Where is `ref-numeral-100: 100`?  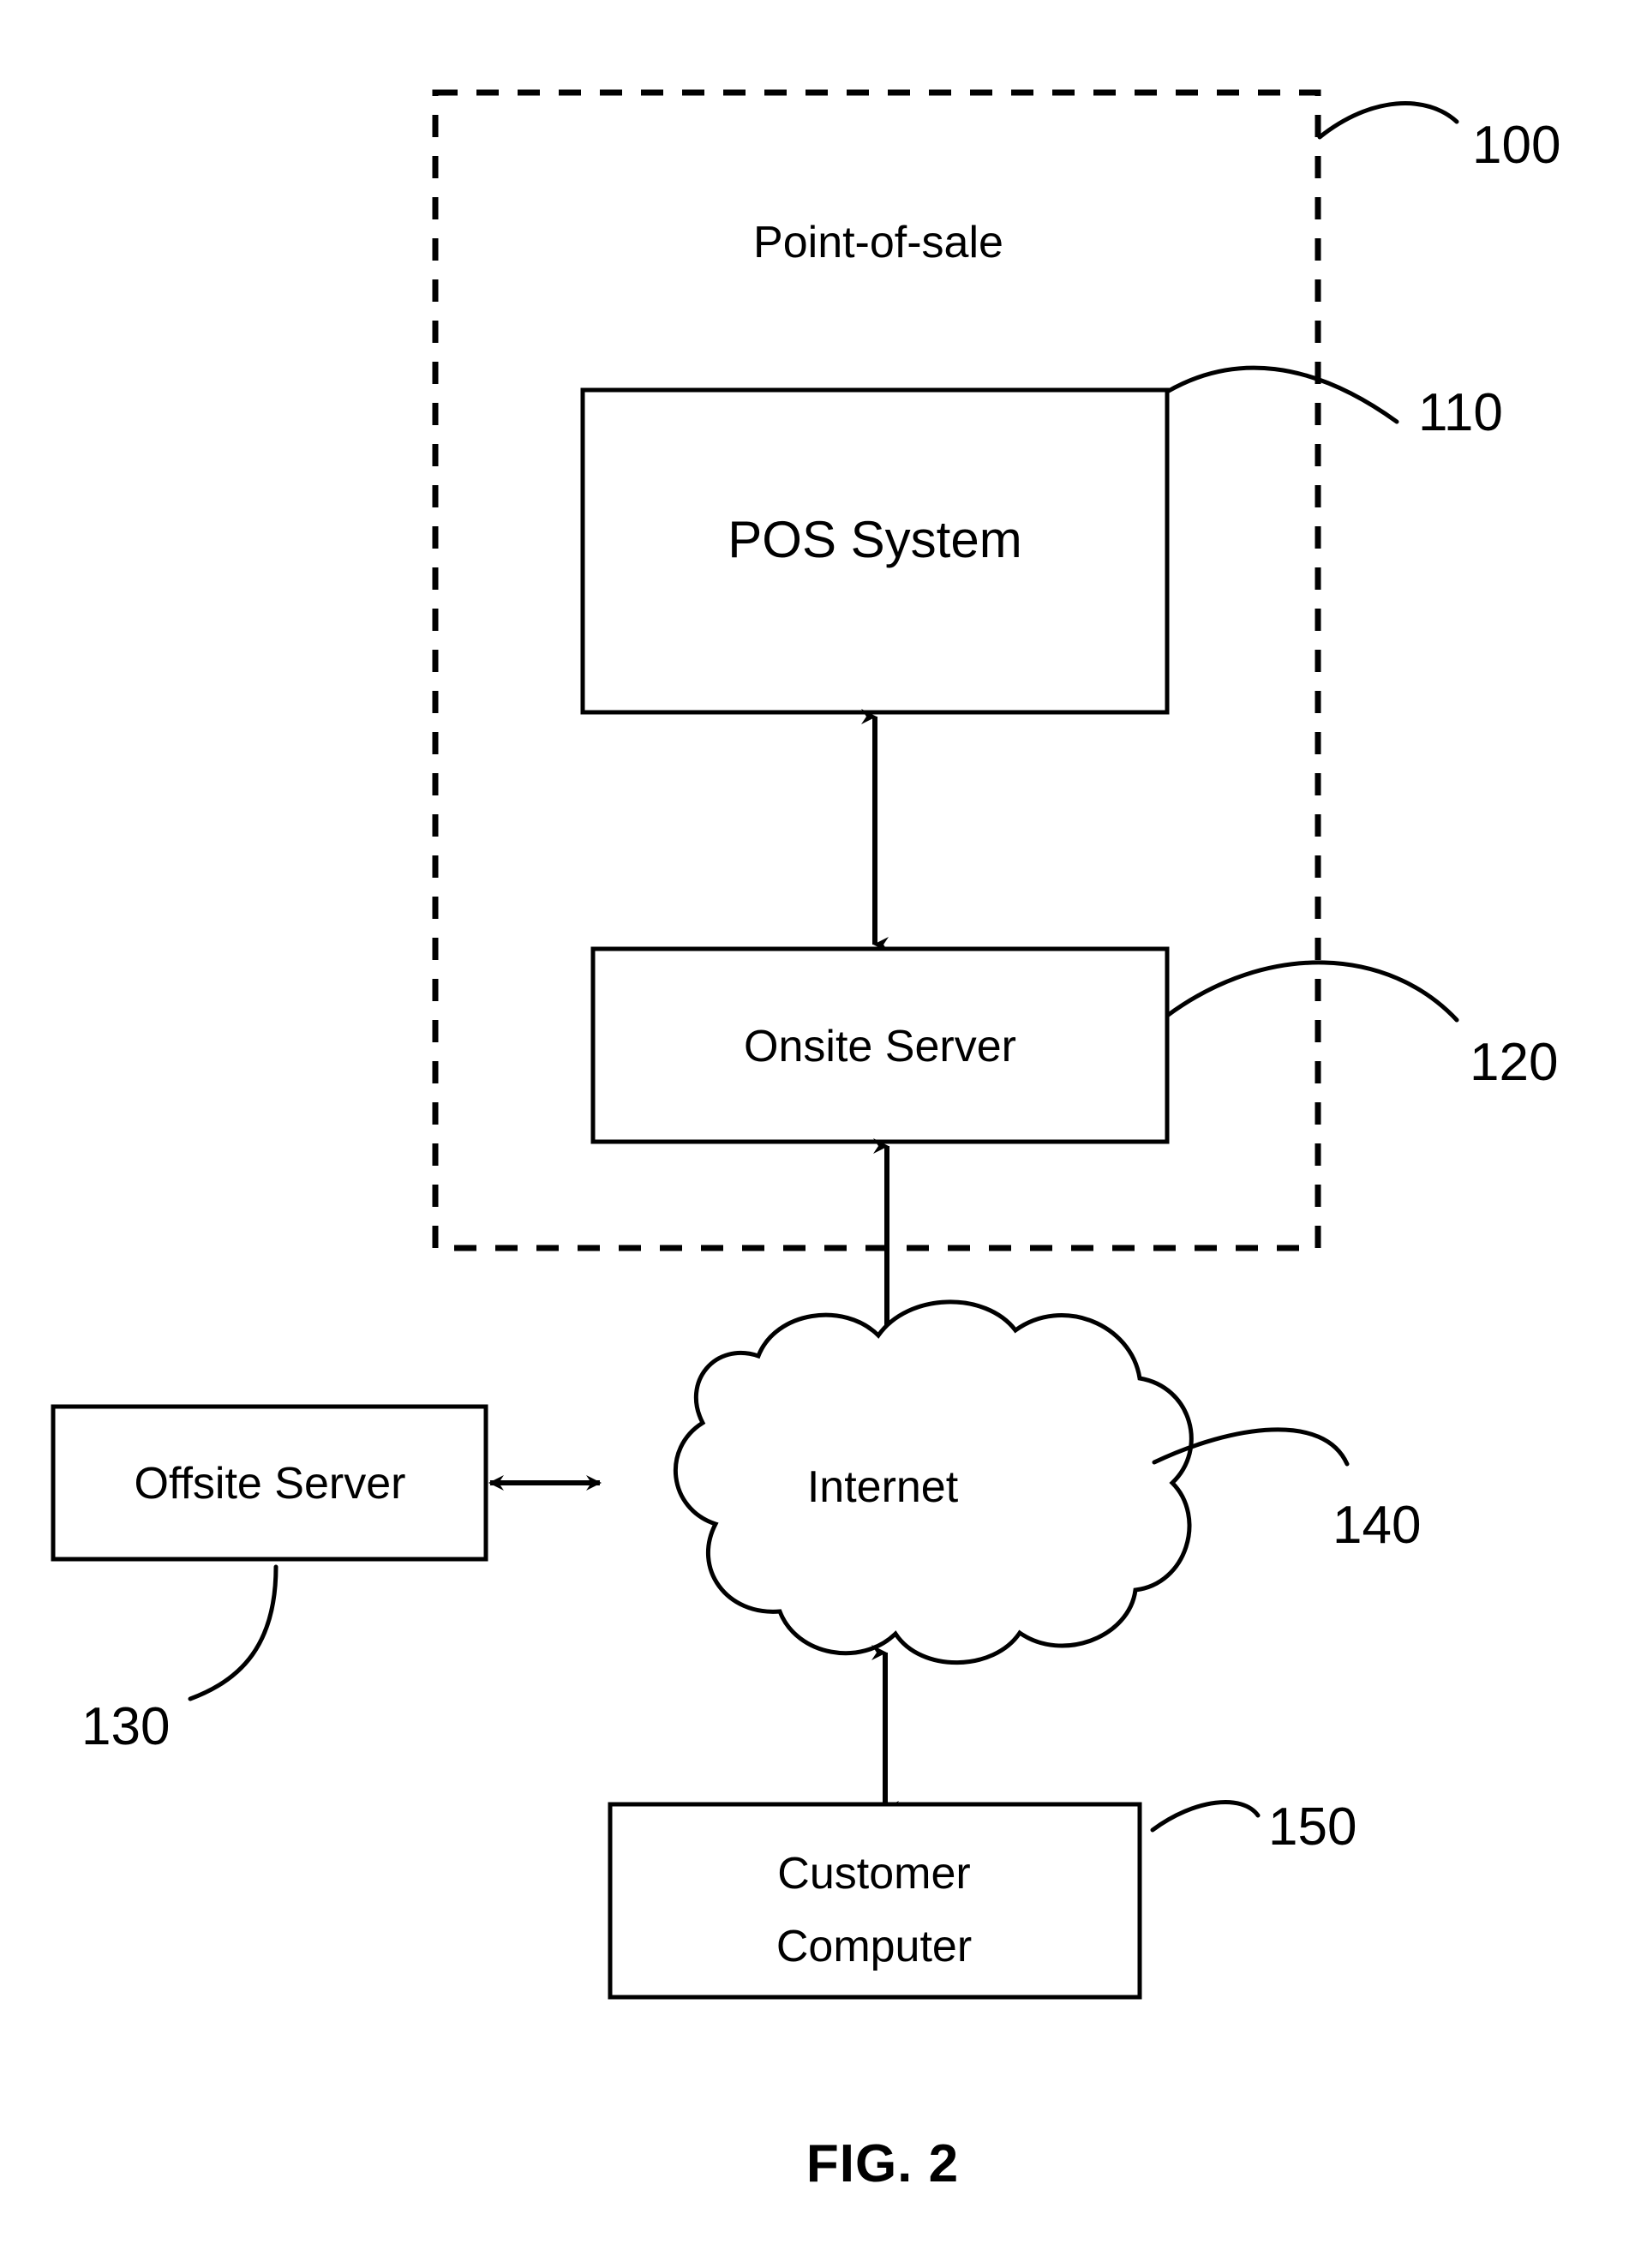
ref-numeral-100: 100 is located at coordinates (1516, 145).